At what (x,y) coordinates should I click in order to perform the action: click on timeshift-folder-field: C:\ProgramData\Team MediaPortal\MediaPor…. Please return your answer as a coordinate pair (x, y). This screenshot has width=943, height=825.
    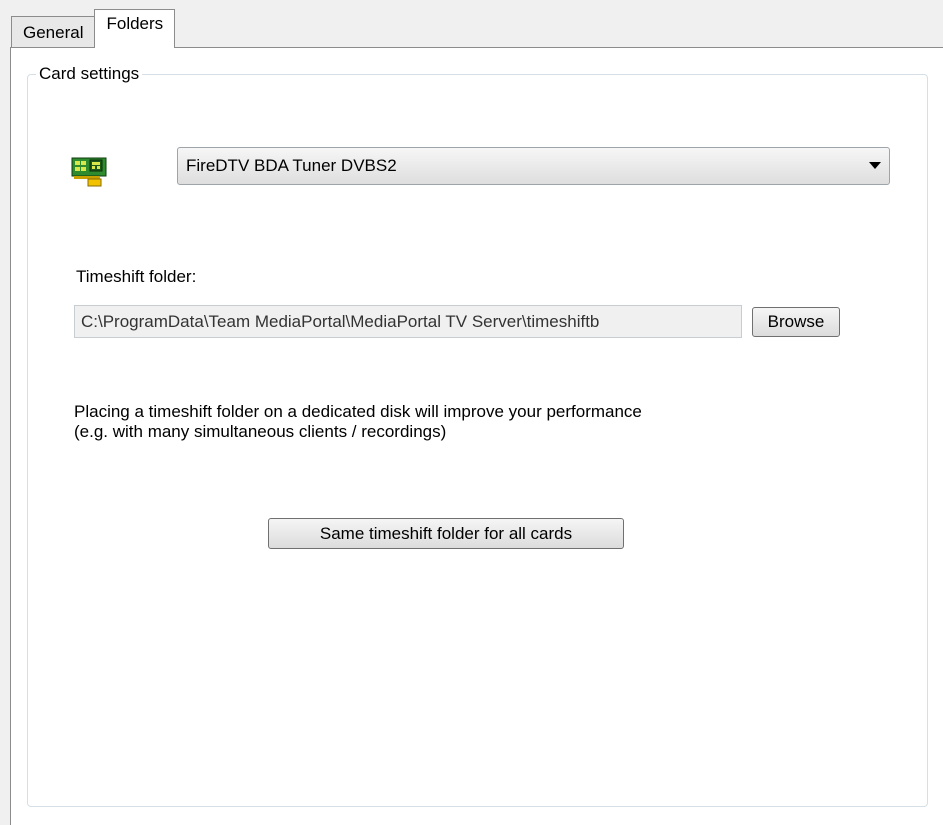
    Looking at the image, I should click on (408, 321).